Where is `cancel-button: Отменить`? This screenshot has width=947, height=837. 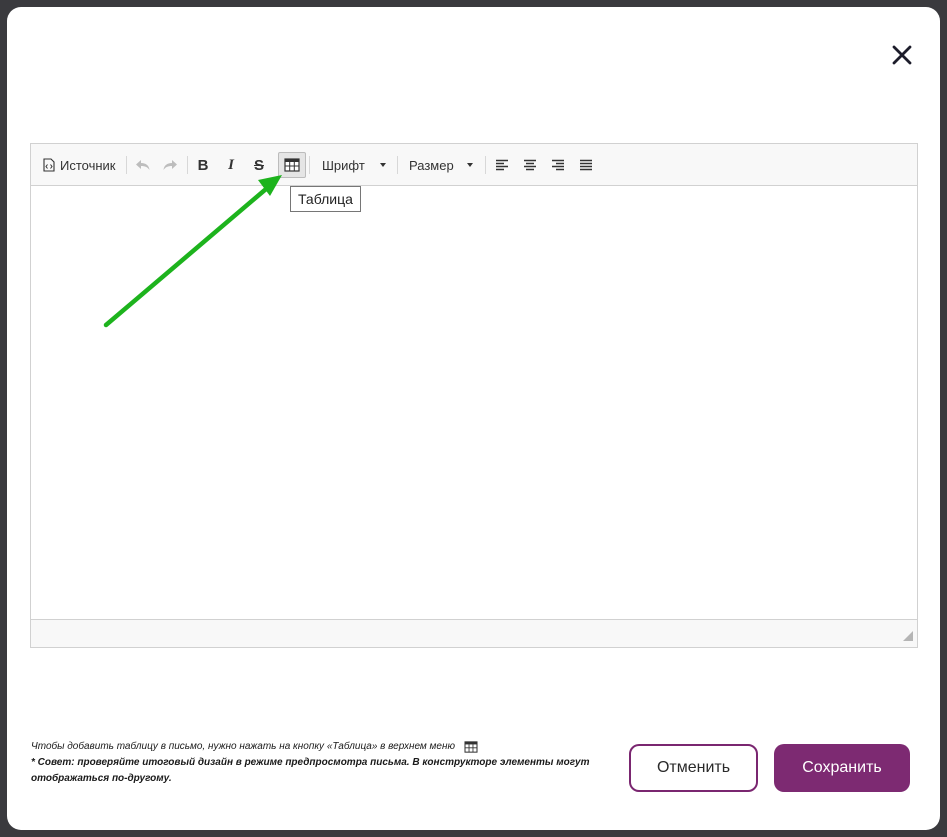 cancel-button: Отменить is located at coordinates (693, 768).